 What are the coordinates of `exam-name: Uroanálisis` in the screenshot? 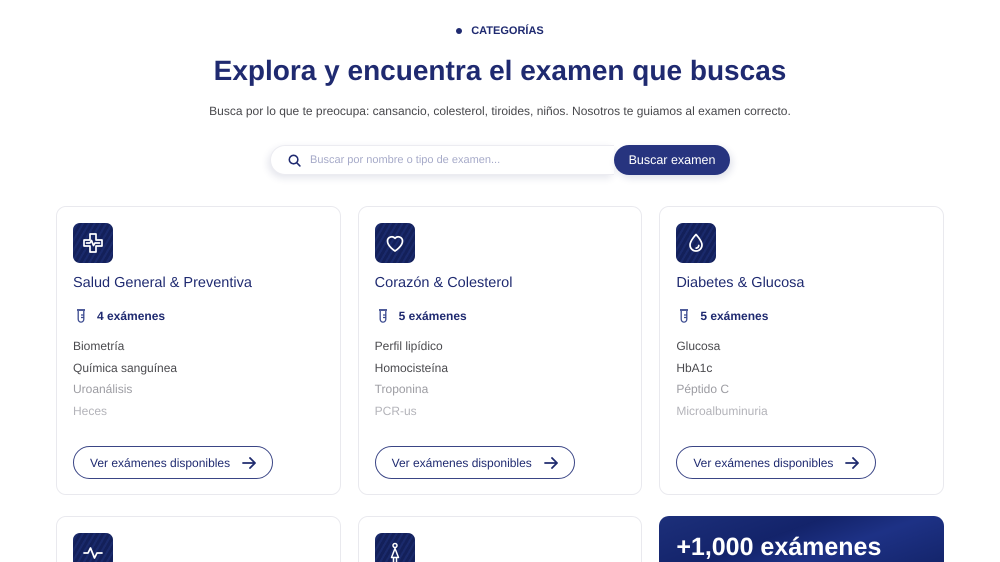 It's located at (102, 389).